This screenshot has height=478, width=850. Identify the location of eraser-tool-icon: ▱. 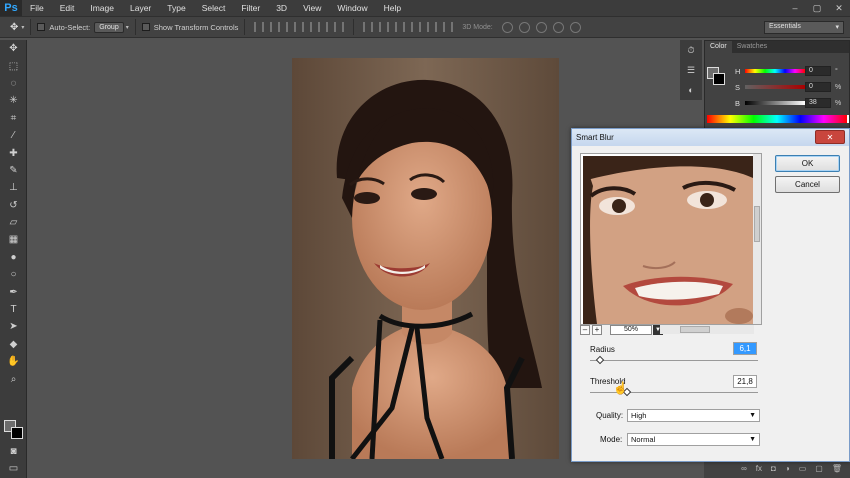
(13, 222).